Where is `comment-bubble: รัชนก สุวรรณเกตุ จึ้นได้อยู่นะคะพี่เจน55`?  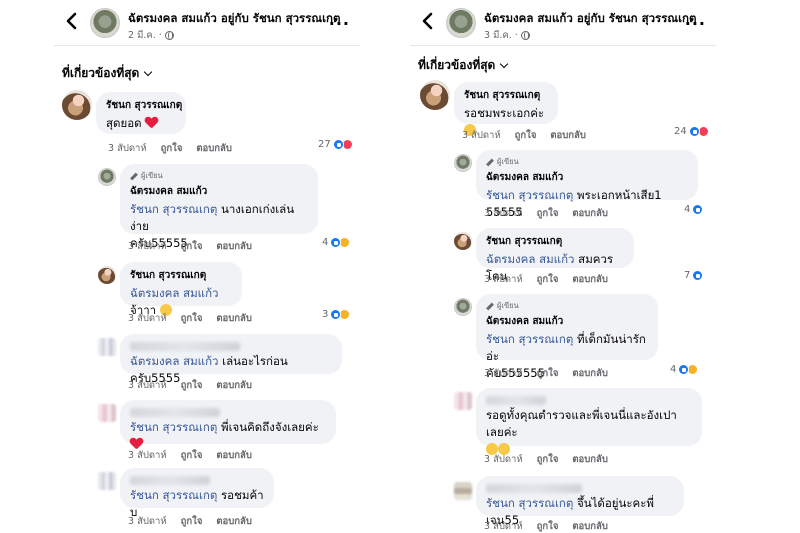 comment-bubble: รัชนก สุวรรณเกตุ จึ้นได้อยู่นะคะพี่เจน55 is located at coordinates (580, 501).